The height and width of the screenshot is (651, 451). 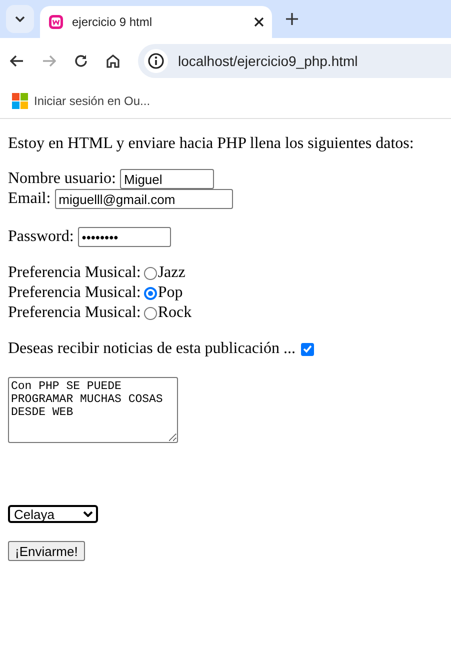 What do you see at coordinates (93, 410) in the screenshot?
I see `comments-textarea: Con PHP SE PUEDE PROGRAMAR MUCHAS COSAS DESDE WEB` at bounding box center [93, 410].